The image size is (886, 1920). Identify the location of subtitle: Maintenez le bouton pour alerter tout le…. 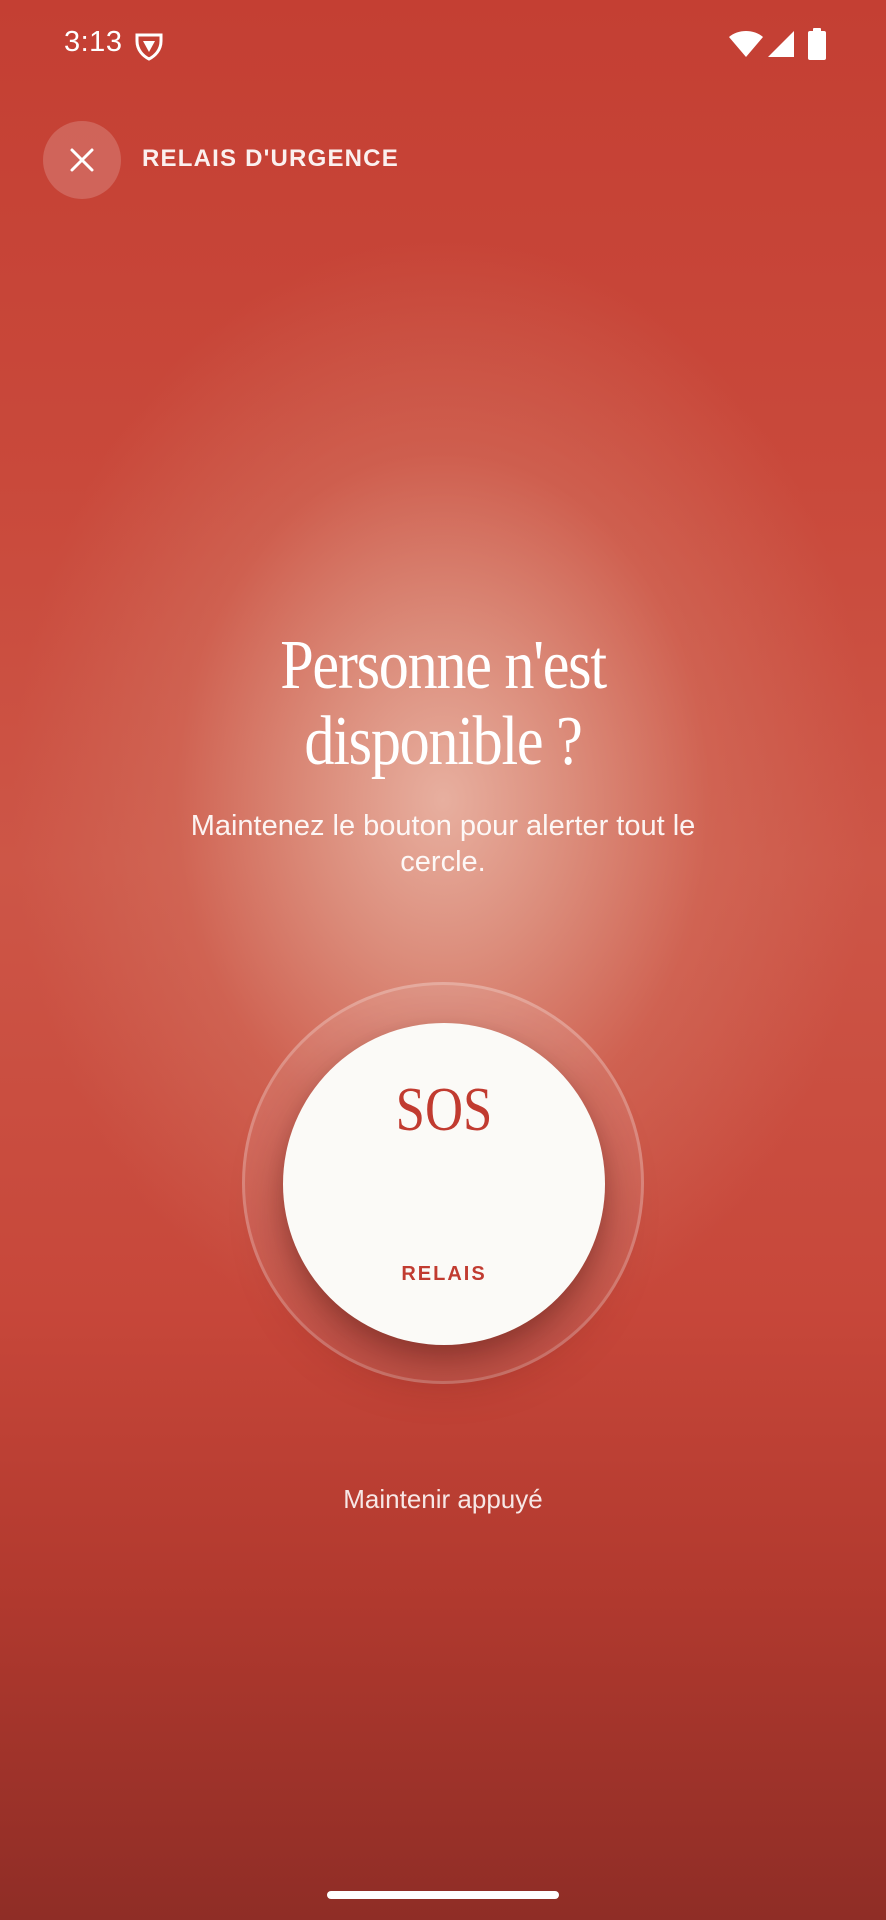
(443, 844).